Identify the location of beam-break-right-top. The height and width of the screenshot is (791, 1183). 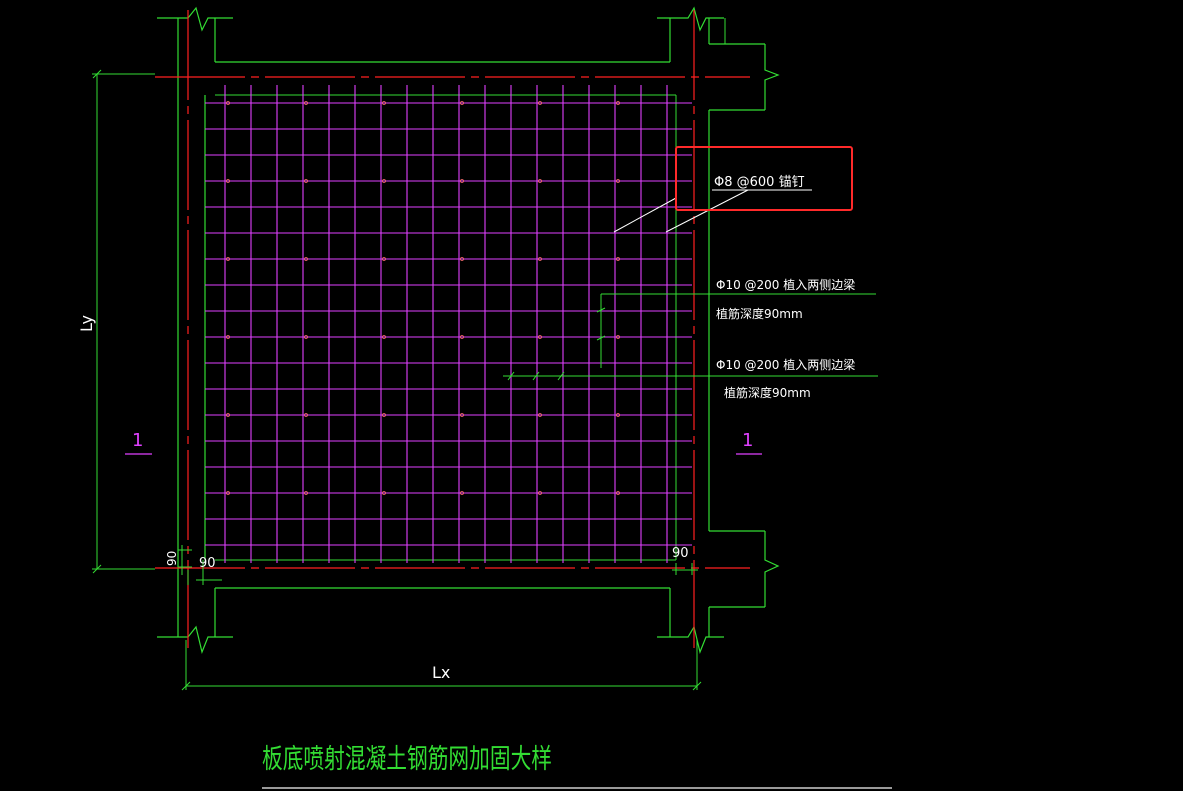
(772, 77).